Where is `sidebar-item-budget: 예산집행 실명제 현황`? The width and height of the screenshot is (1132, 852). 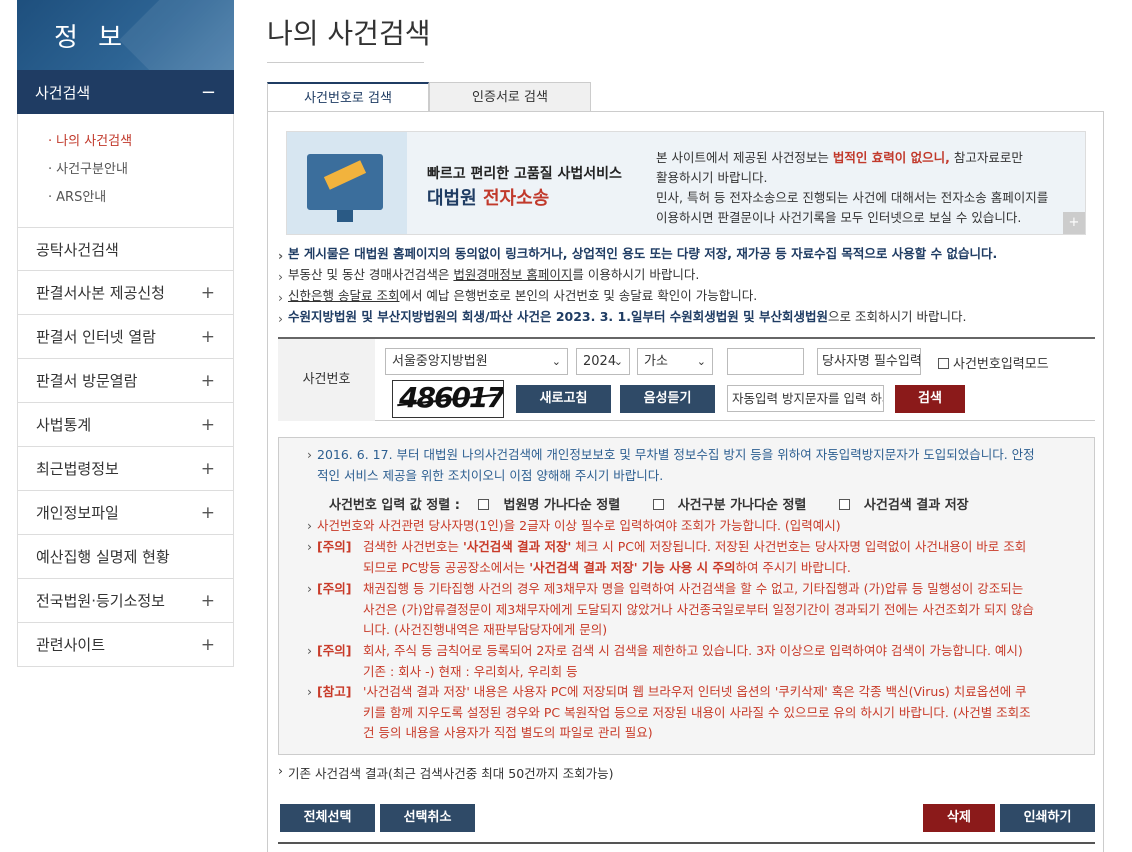 sidebar-item-budget: 예산집행 실명제 현황 is located at coordinates (125, 557).